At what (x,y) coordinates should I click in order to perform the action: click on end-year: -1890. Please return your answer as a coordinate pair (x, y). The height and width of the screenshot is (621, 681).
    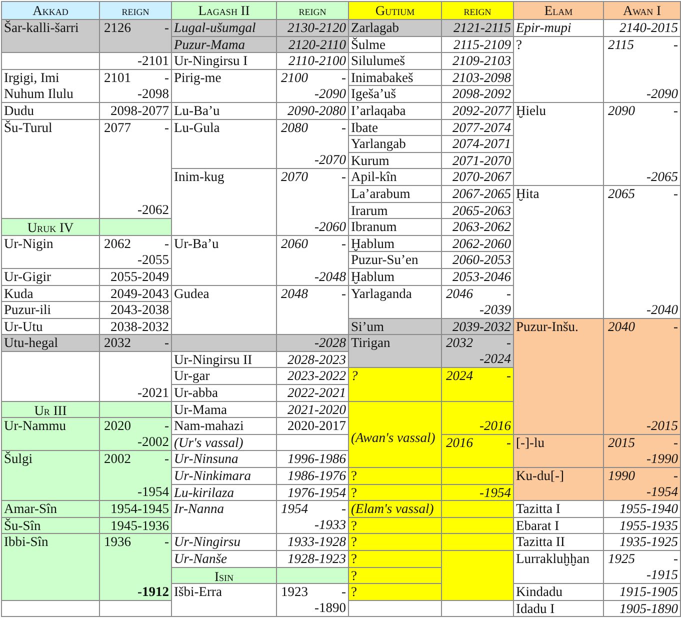
    Looking at the image, I should click on (330, 608).